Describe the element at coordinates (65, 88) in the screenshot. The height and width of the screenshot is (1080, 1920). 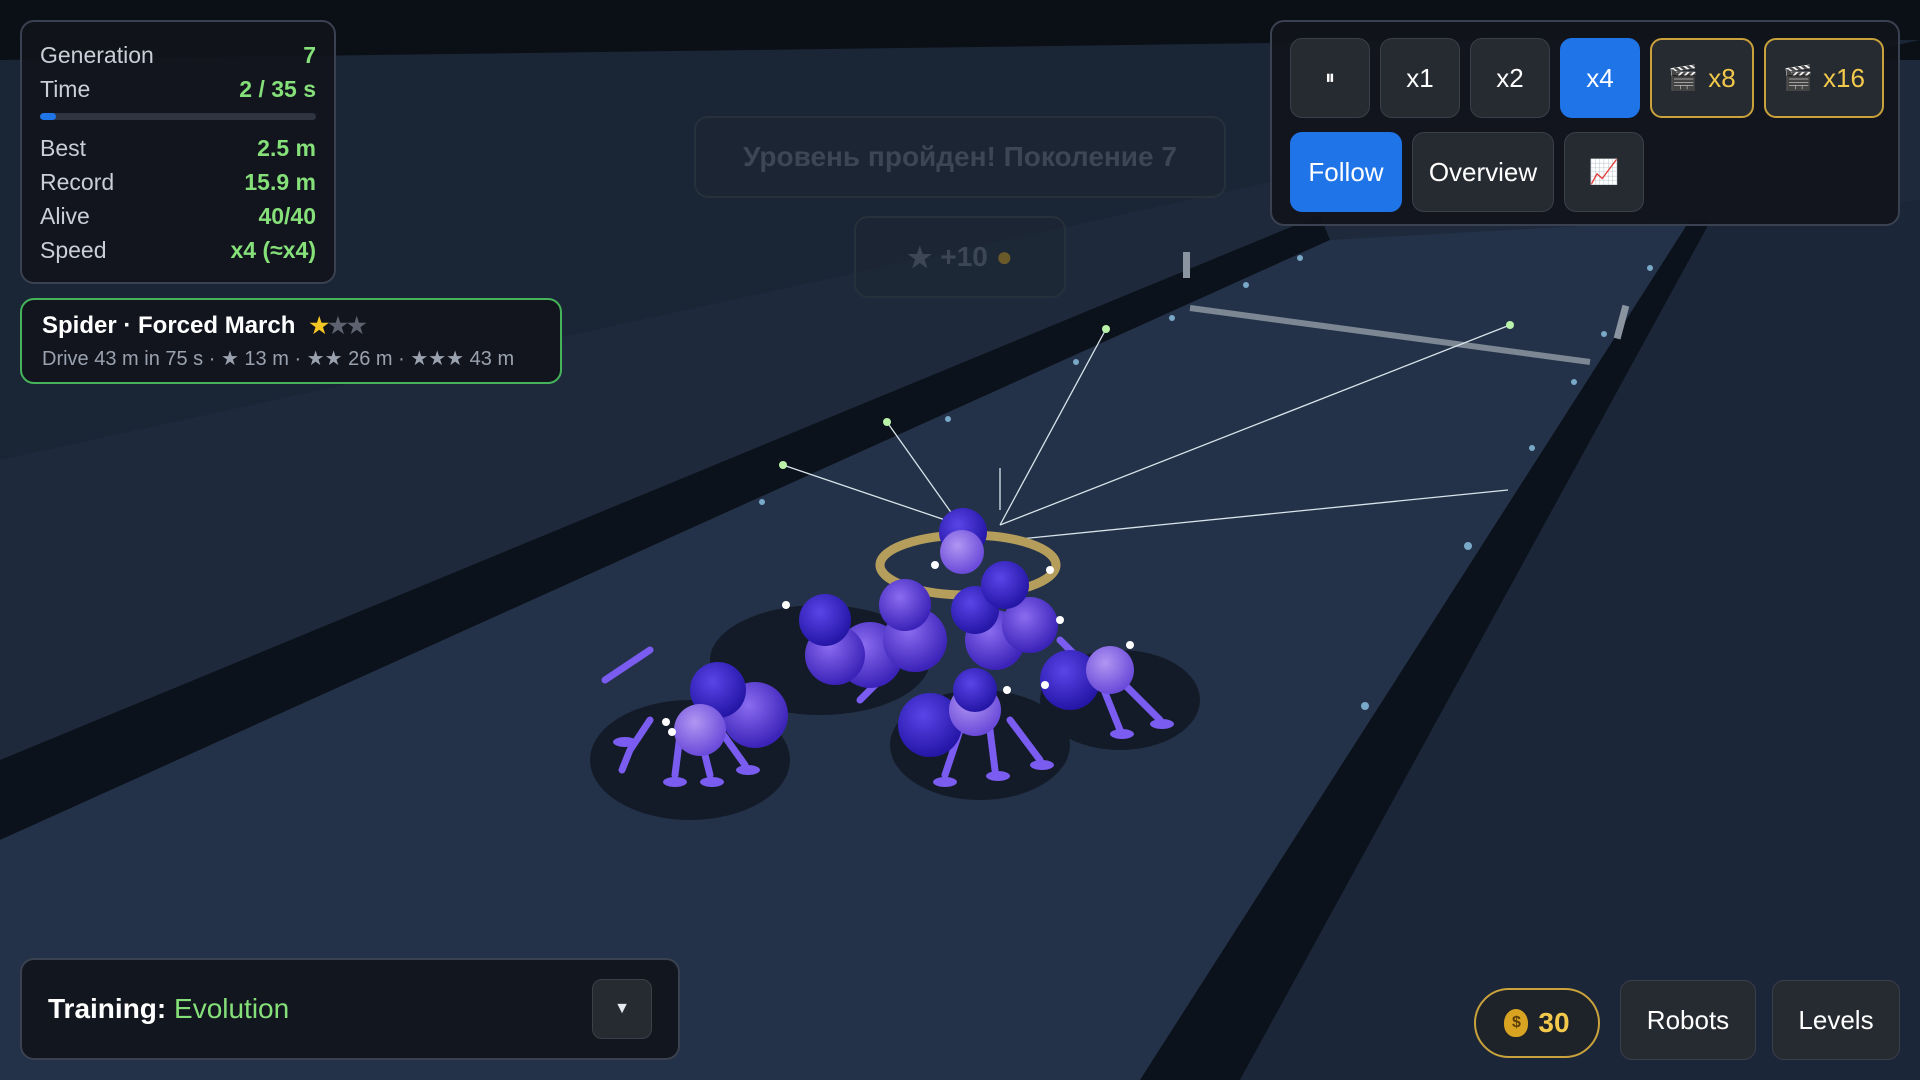
I see `time-label: Time` at that location.